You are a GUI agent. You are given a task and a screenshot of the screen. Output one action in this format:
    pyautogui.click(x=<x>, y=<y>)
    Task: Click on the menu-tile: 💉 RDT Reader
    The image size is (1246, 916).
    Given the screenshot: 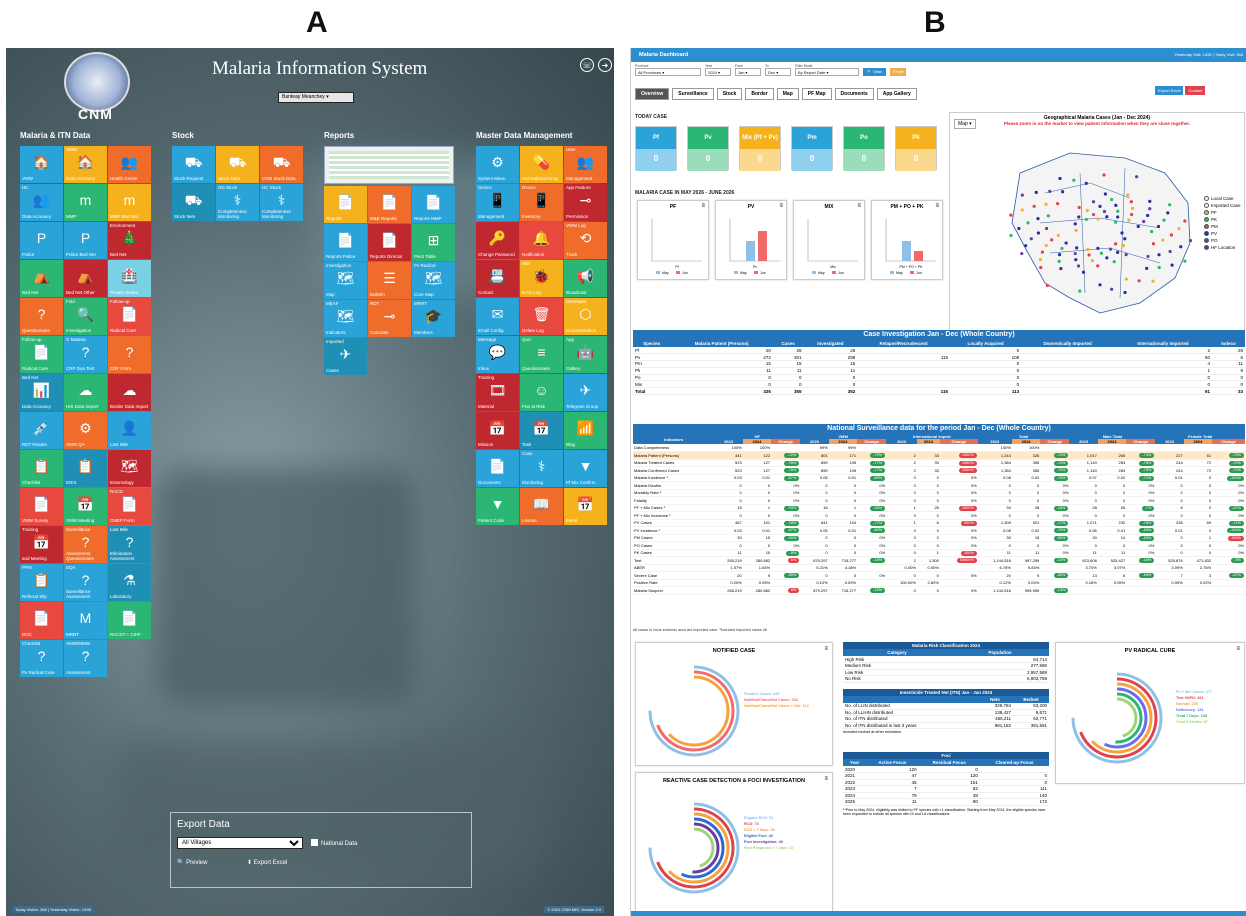 What is the action you would take?
    pyautogui.click(x=41, y=430)
    